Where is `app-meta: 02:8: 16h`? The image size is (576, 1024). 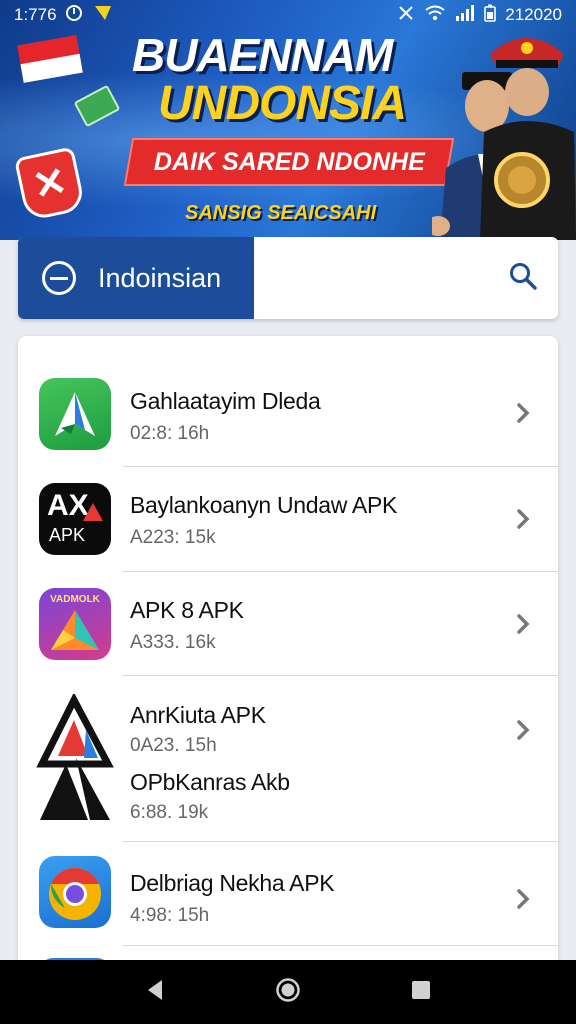
app-meta: 02:8: 16h is located at coordinates (170, 433).